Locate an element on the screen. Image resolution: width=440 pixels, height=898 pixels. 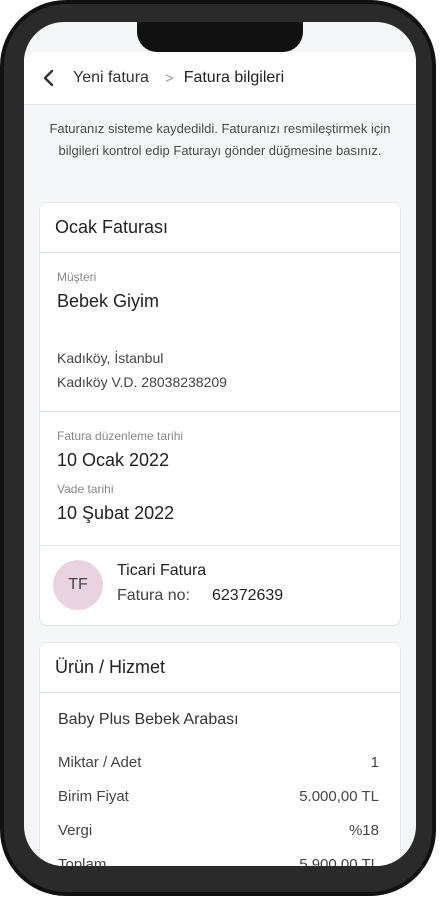
customer-label: Müşteri is located at coordinates (77, 277).